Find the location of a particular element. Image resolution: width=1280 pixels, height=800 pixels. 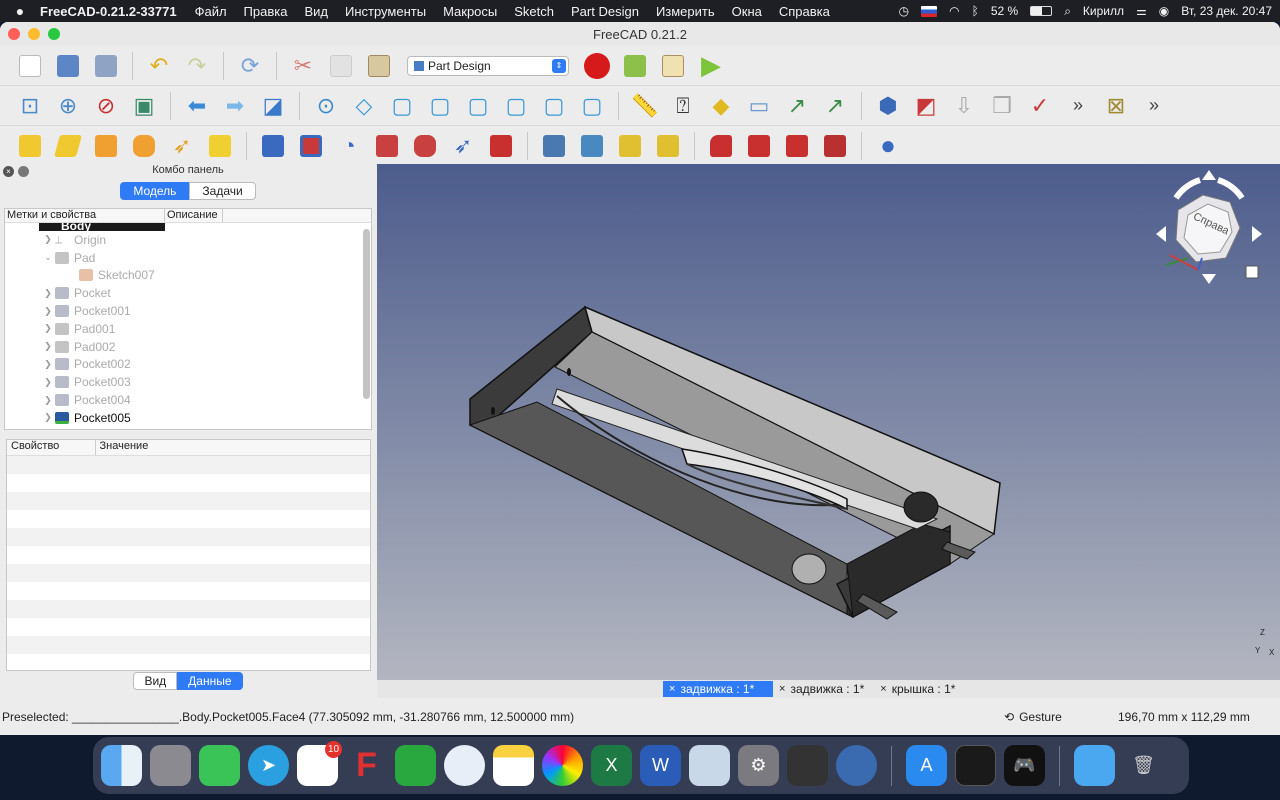

open-document-button is located at coordinates (68, 66).